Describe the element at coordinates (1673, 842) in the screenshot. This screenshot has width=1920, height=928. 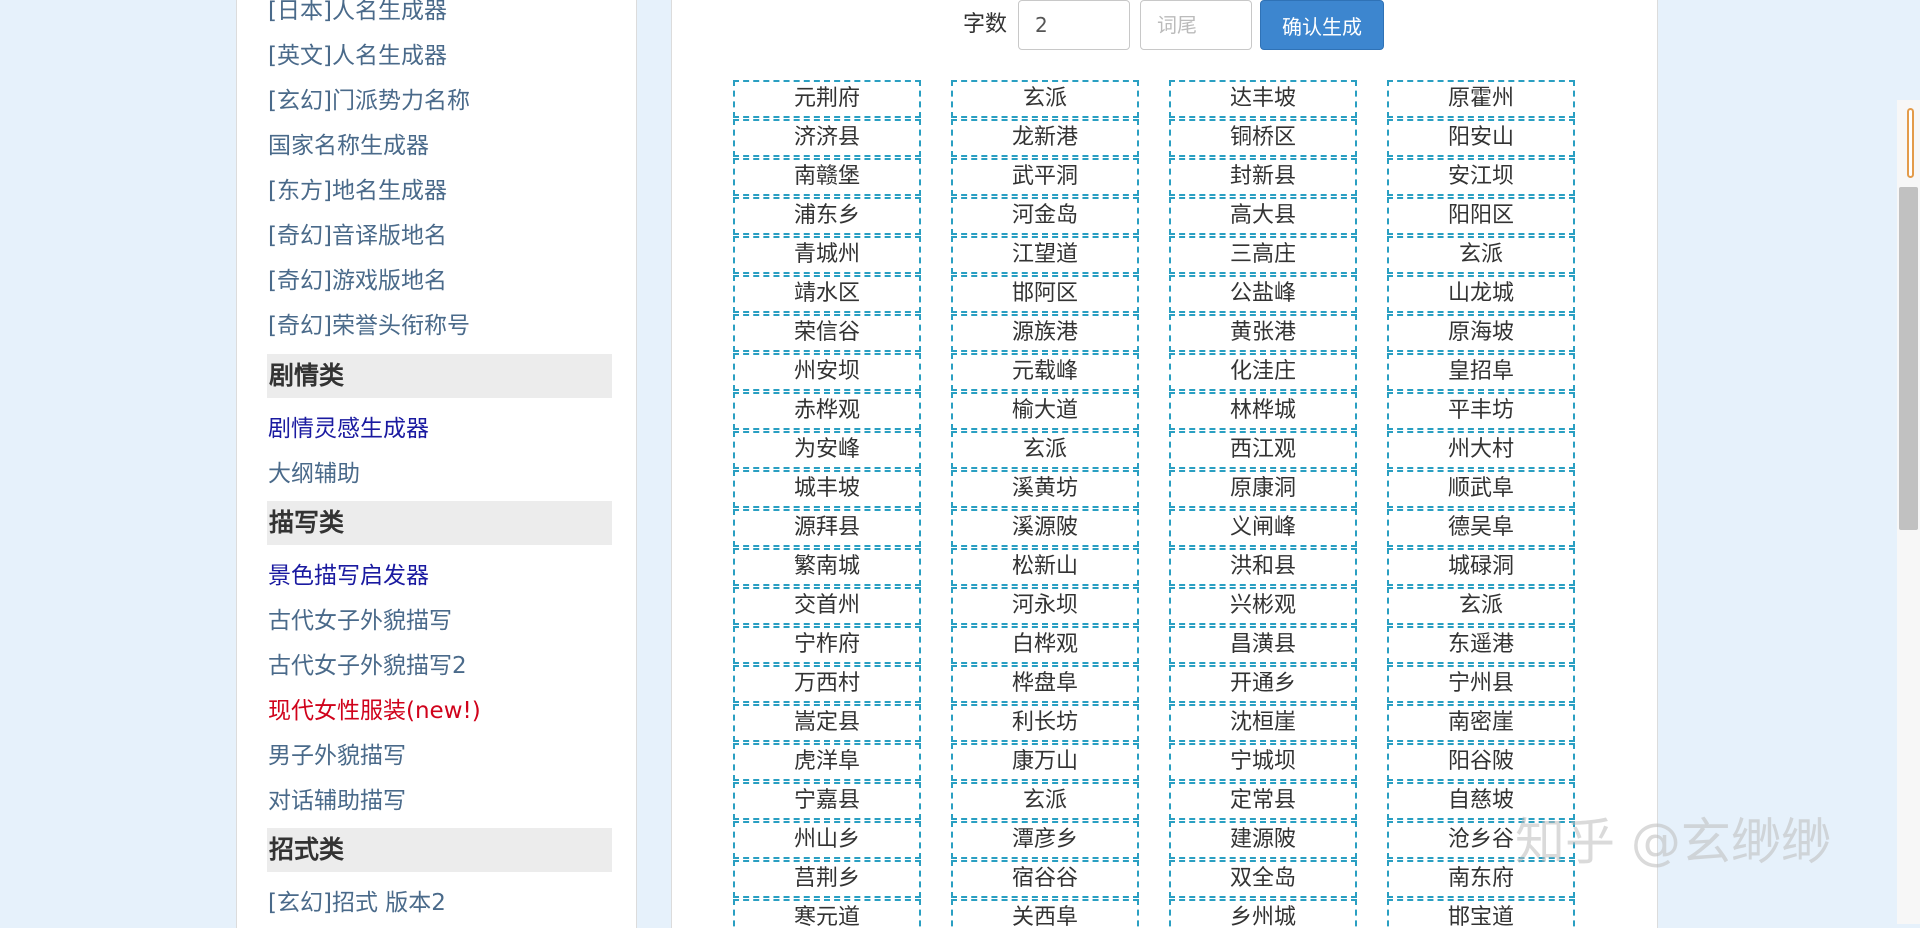
I see `watermark: 知乎 @玄缈缈` at that location.